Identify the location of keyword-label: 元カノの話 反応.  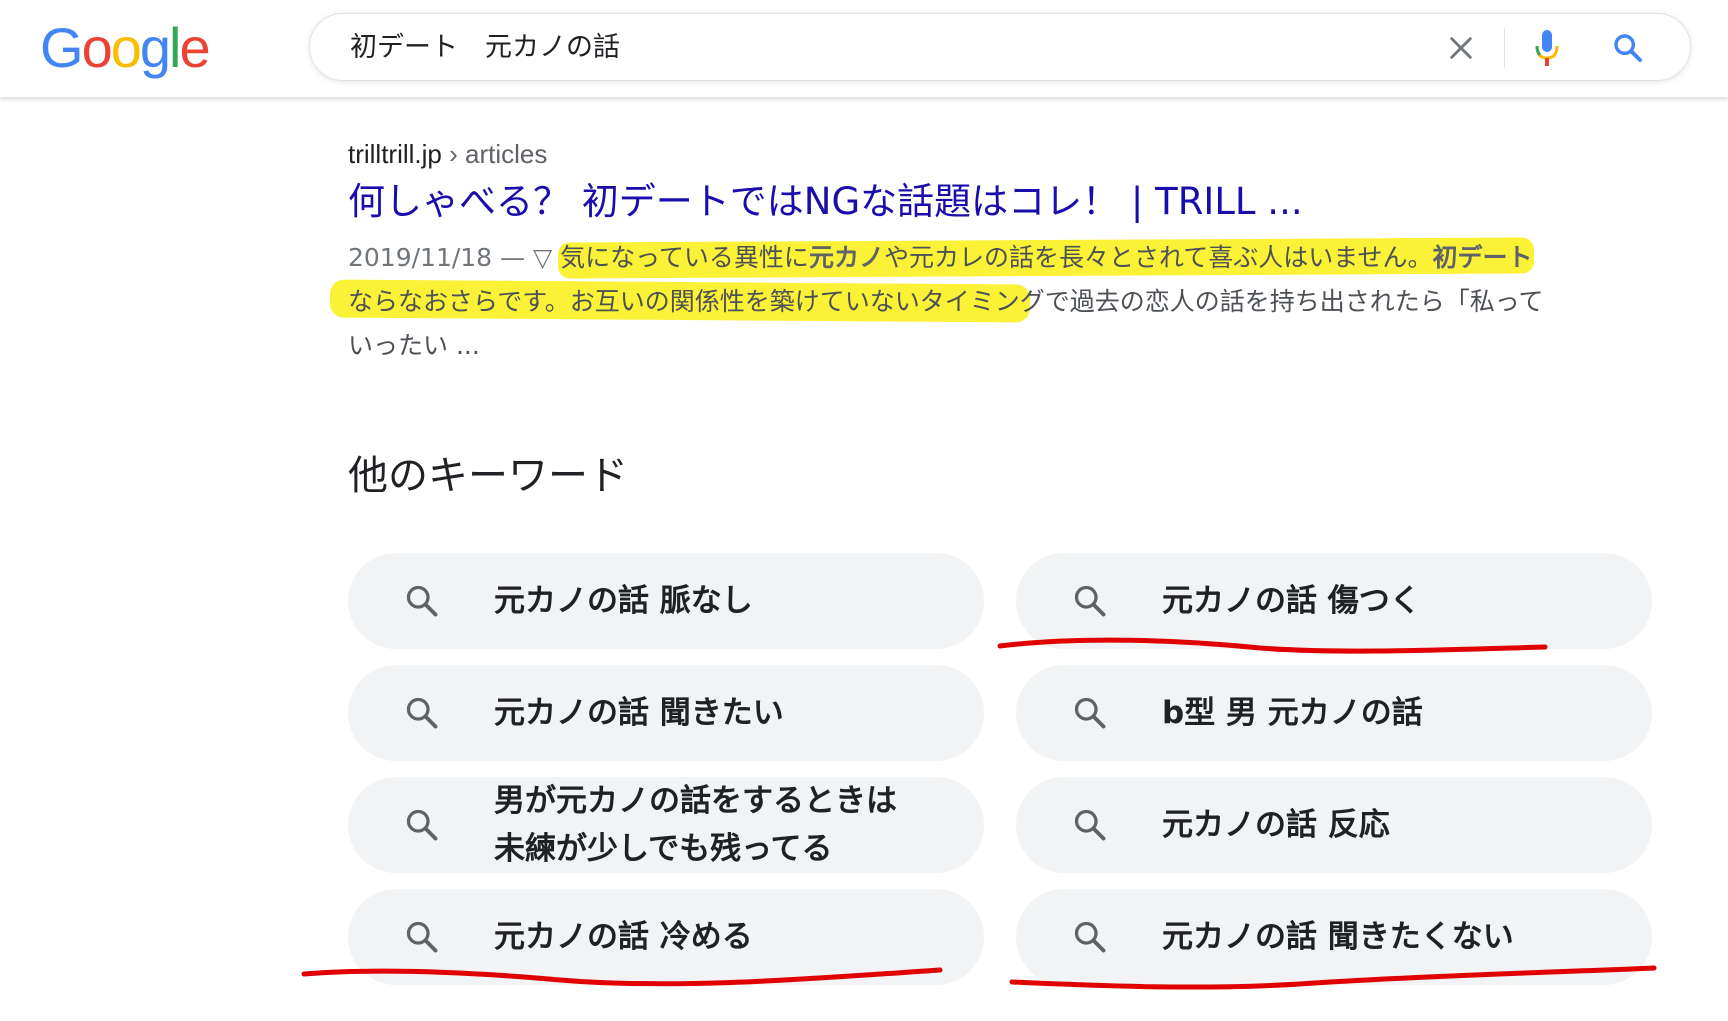
(1276, 825).